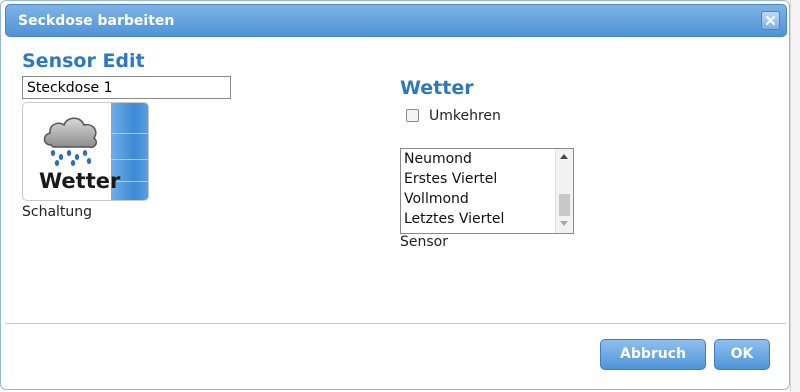  I want to click on footer-divider, so click(395, 323).